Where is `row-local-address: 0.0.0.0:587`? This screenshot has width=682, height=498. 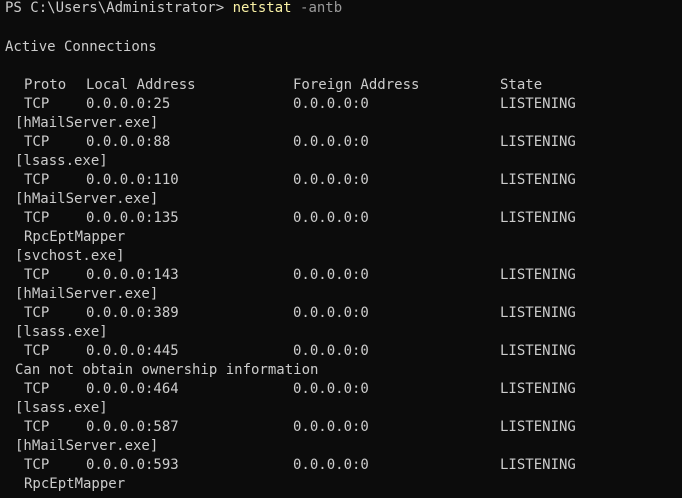
row-local-address: 0.0.0.0:587 is located at coordinates (132, 427).